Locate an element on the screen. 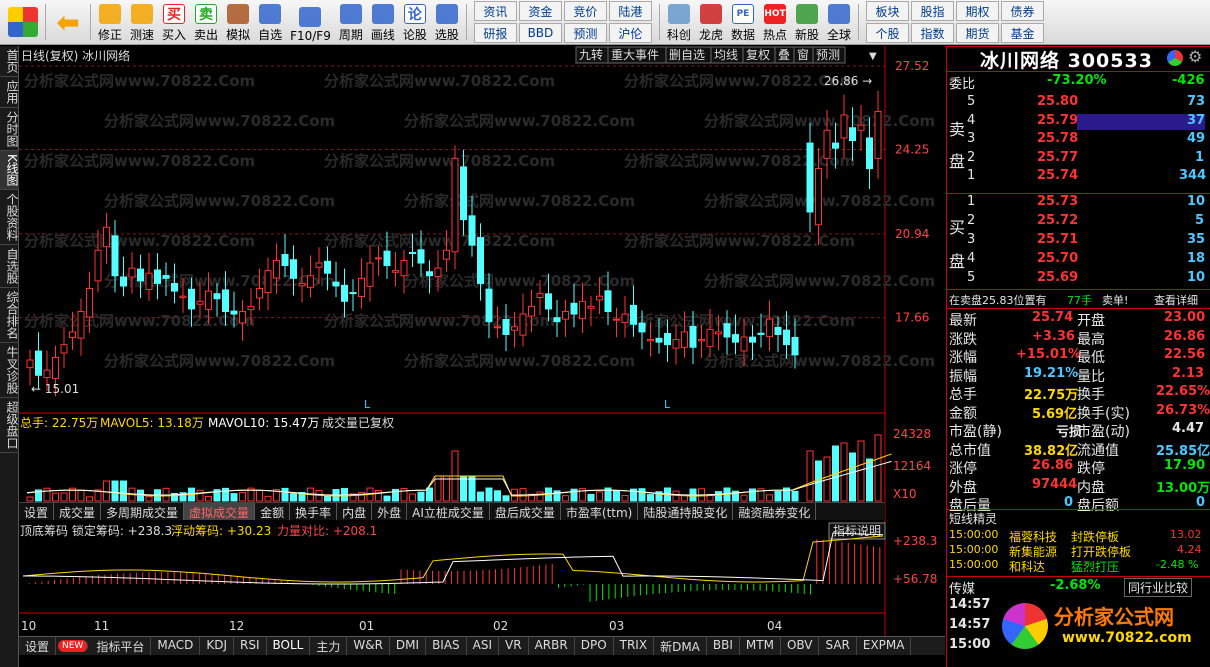 The image size is (1210, 667). gear-icon: ⚙ is located at coordinates (1195, 56).